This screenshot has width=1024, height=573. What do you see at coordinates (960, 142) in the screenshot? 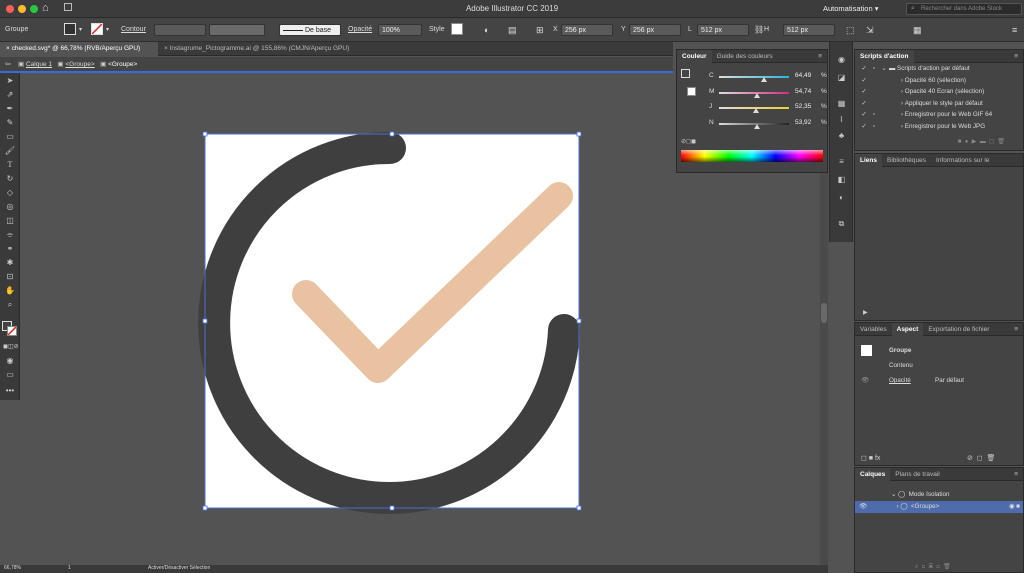
I see `stop-icon: ■` at bounding box center [960, 142].